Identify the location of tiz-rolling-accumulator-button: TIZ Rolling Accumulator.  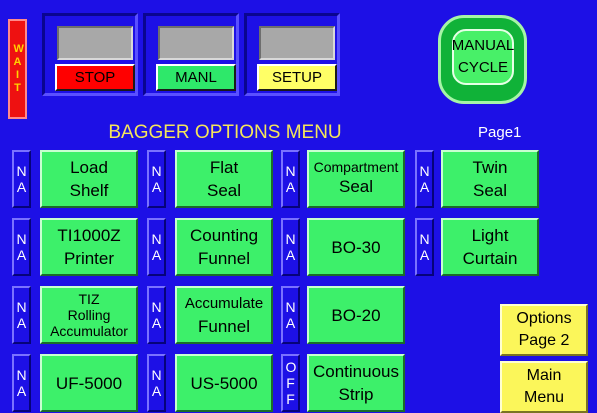
(89, 315).